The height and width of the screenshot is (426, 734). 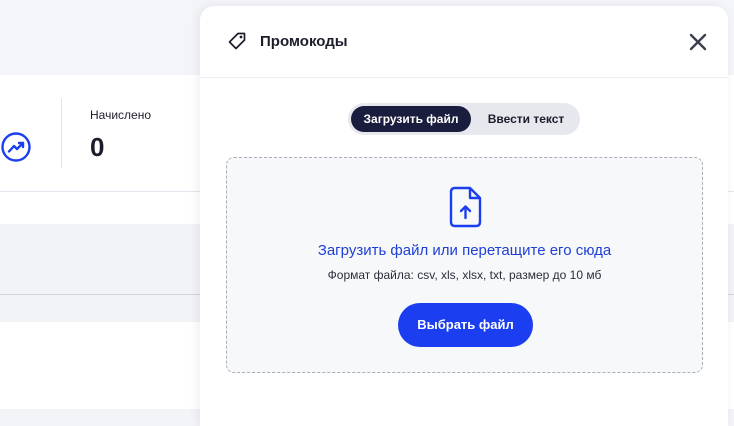 What do you see at coordinates (526, 119) in the screenshot?
I see `tab-enter-text: Ввести текст` at bounding box center [526, 119].